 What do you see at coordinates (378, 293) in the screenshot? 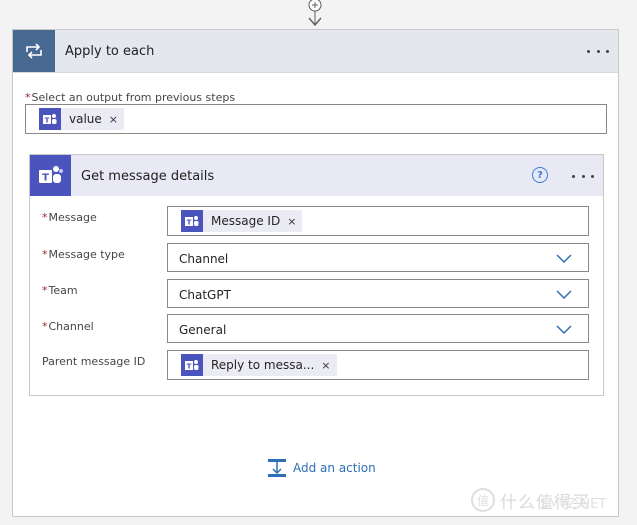
I see `team-select: ChatGPT` at bounding box center [378, 293].